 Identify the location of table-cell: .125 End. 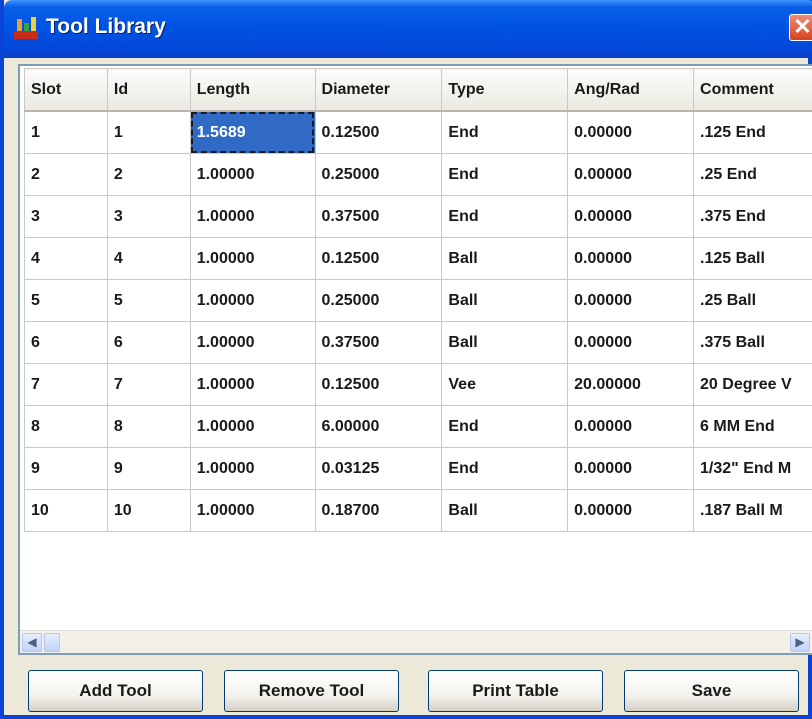
(752, 132).